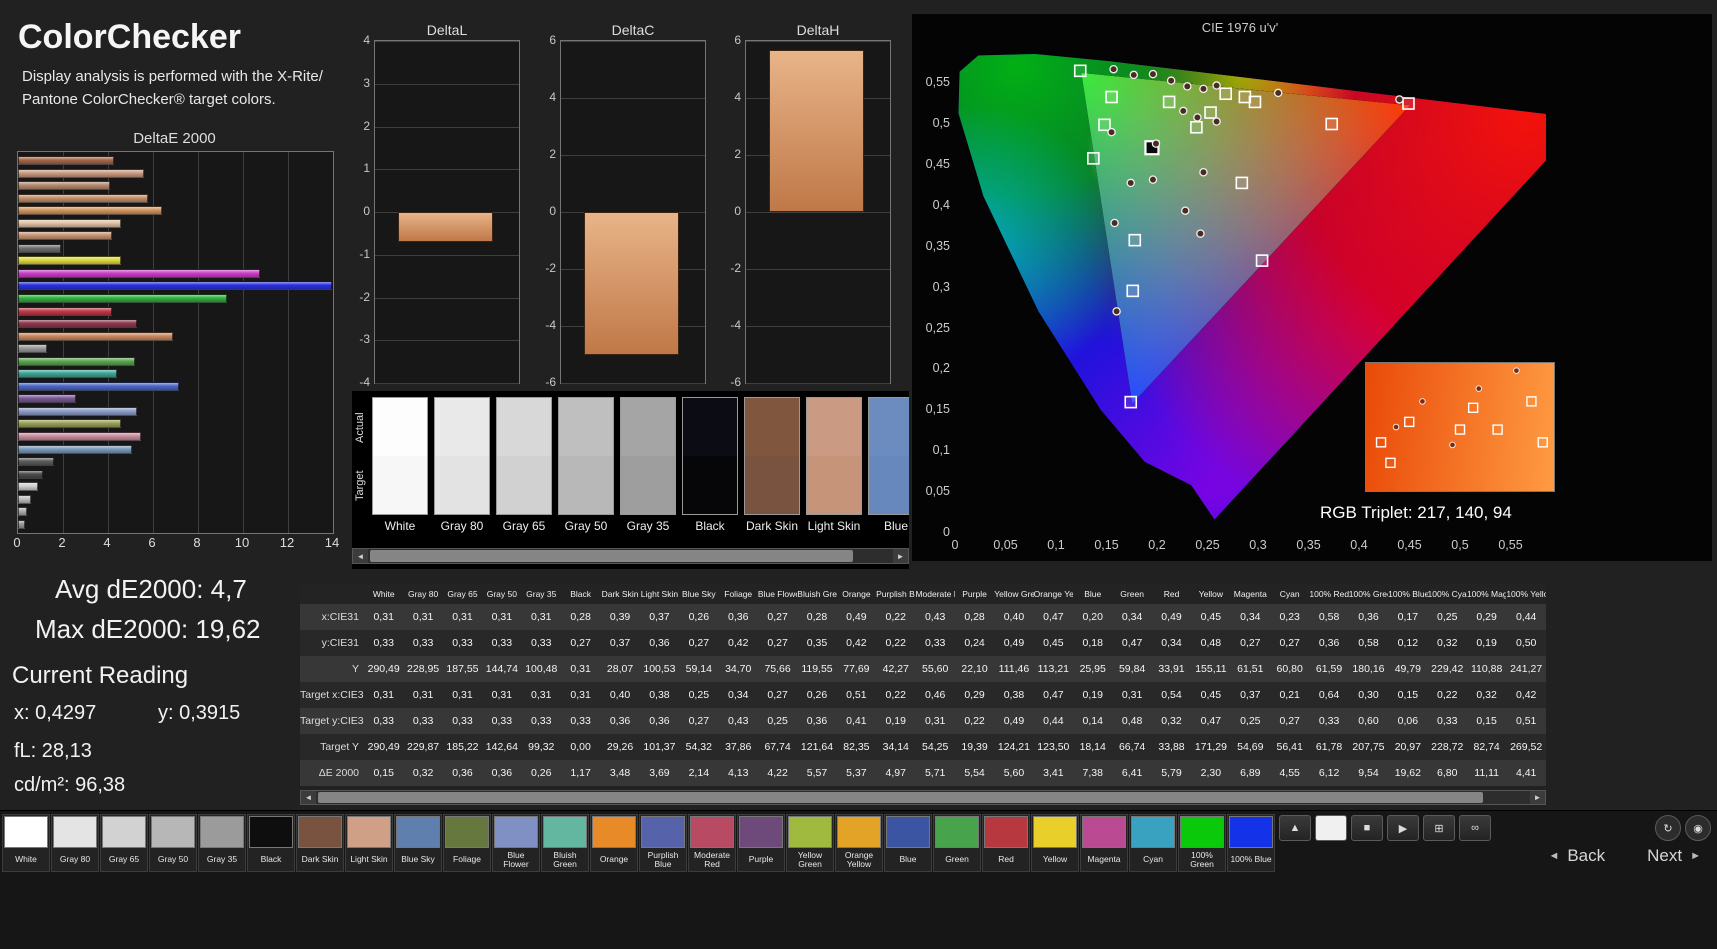  What do you see at coordinates (810, 843) in the screenshot?
I see `patch-button: Yellow Green` at bounding box center [810, 843].